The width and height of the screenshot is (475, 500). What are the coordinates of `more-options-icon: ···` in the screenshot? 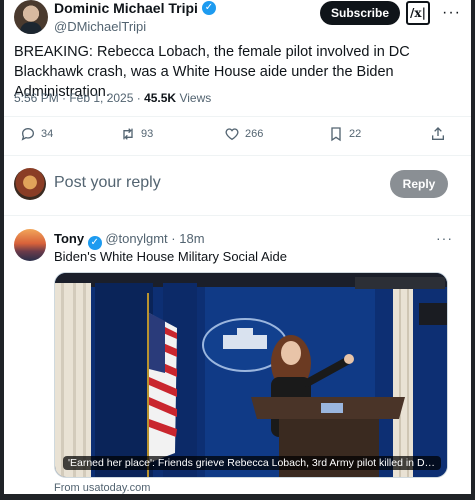 It's located at (451, 13).